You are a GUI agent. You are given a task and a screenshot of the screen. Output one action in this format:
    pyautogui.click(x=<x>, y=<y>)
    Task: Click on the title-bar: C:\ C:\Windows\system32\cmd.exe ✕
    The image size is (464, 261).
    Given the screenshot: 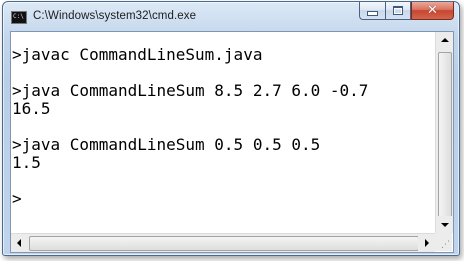 What is the action you would take?
    pyautogui.click(x=231, y=17)
    